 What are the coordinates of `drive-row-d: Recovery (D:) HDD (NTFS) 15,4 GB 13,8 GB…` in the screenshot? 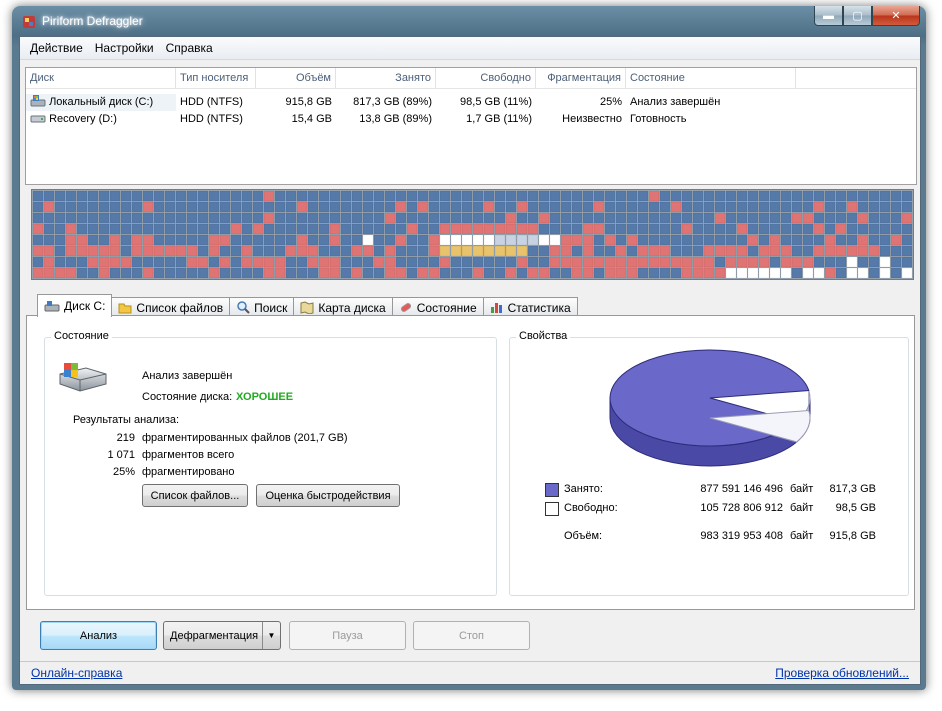 It's located at (471, 119).